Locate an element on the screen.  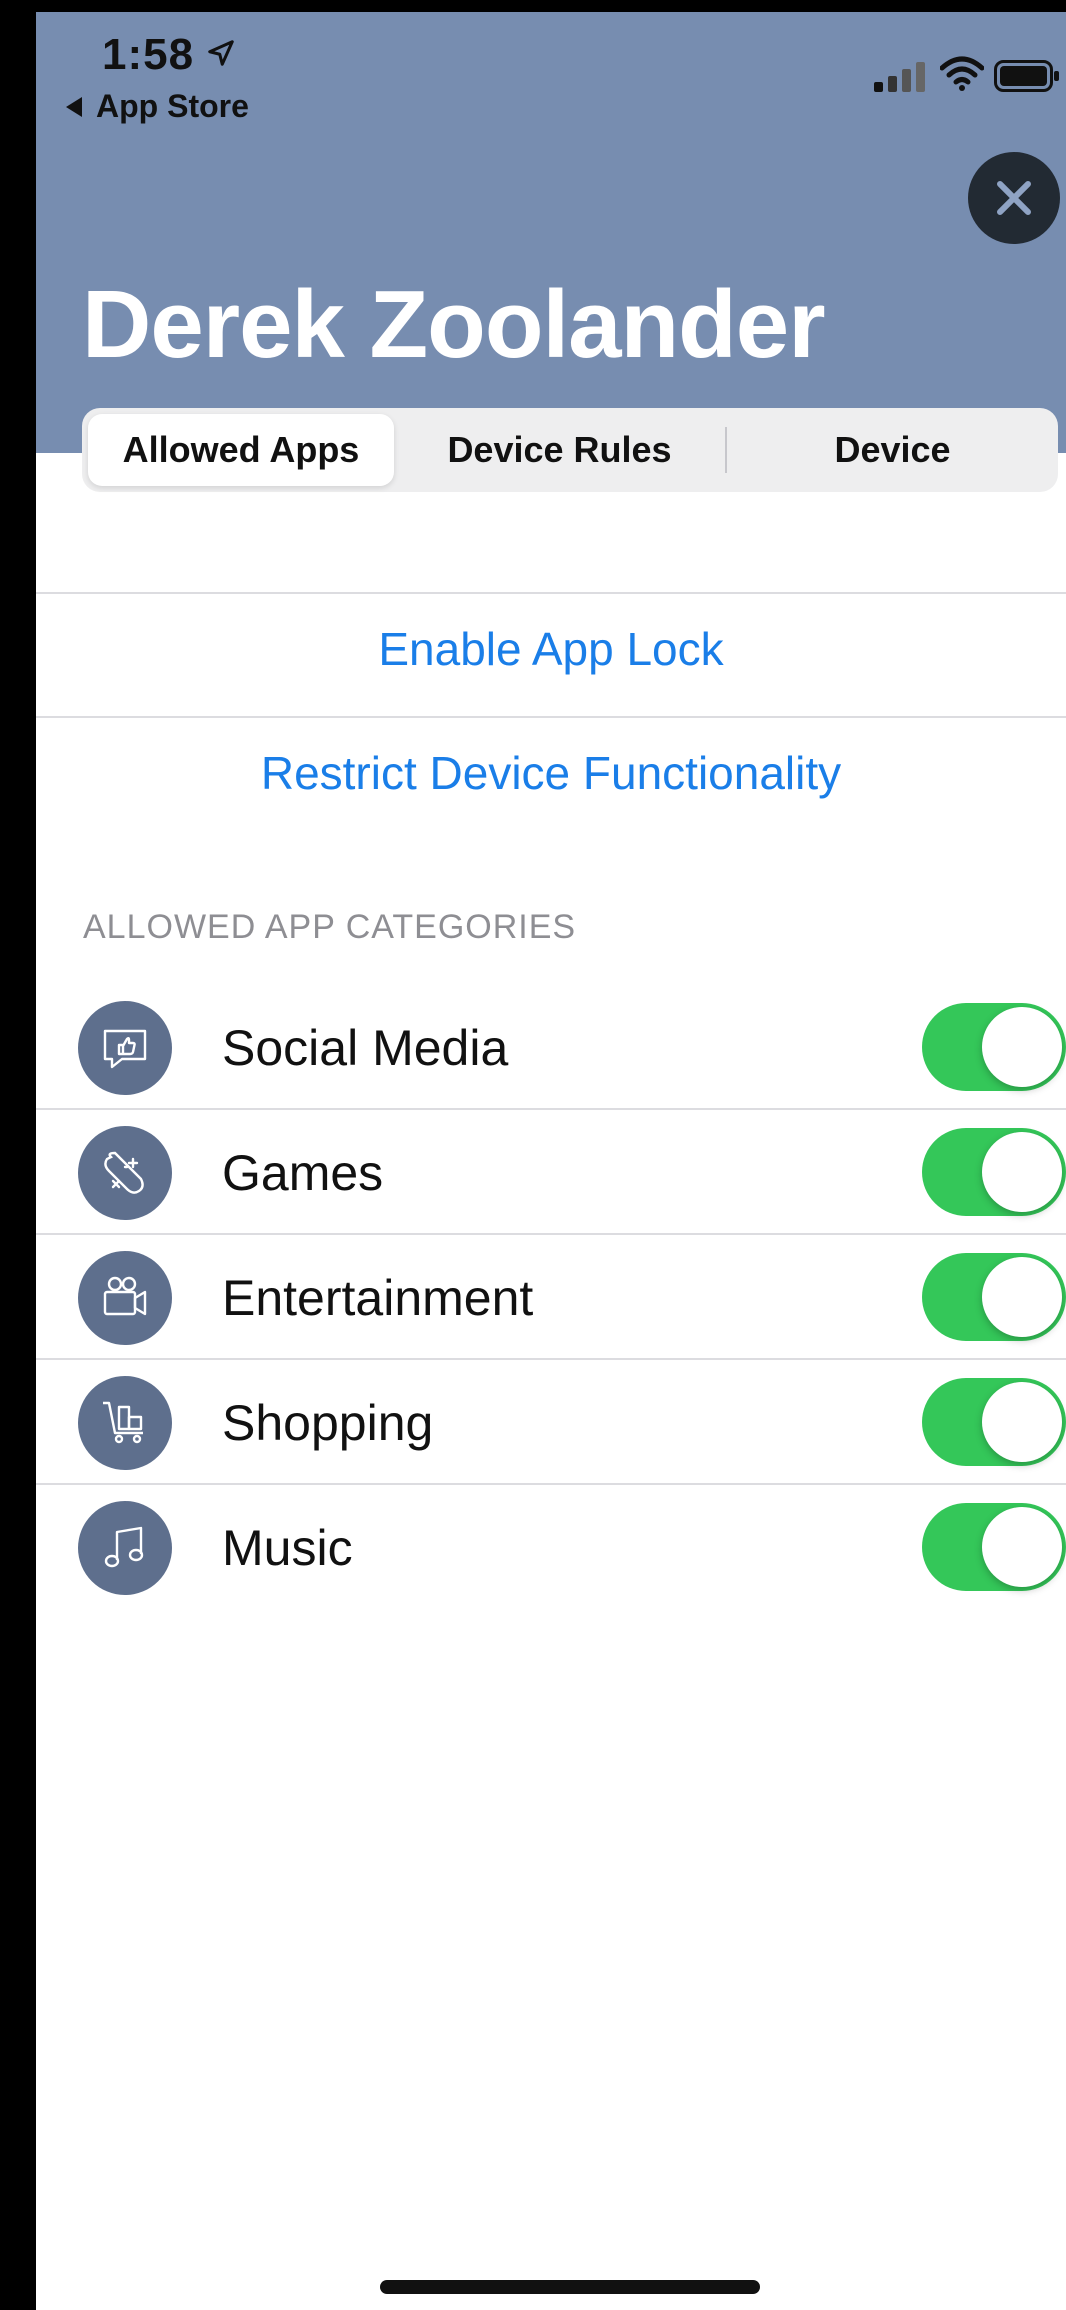
category-row-entertainment: Entertainment is located at coordinates (551, 1297).